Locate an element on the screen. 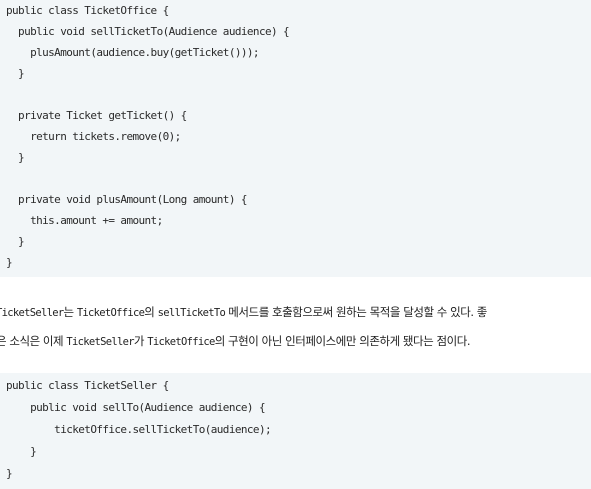 This screenshot has height=489, width=591. code-line: public class TicketOffice { is located at coordinates (87, 10).